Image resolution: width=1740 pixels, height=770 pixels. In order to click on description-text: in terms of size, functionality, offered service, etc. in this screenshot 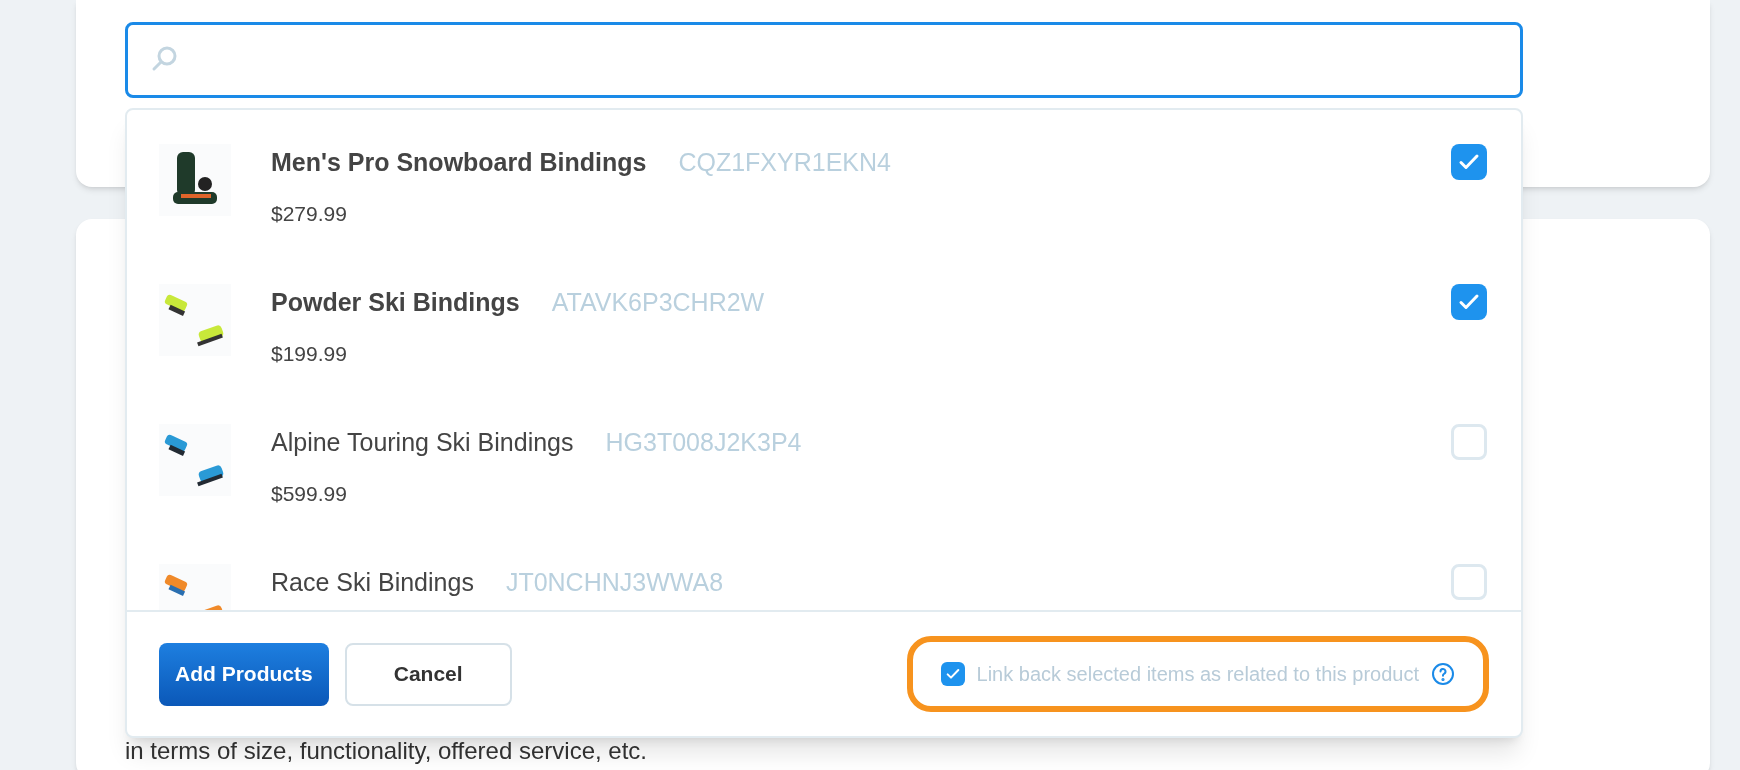, I will do `click(386, 751)`.